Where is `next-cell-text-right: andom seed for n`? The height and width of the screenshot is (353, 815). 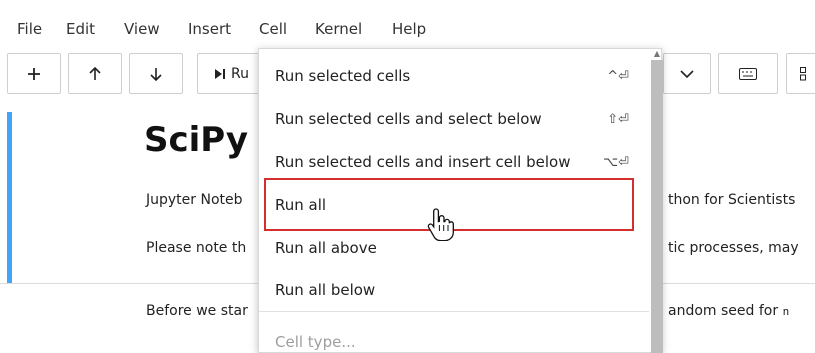
next-cell-text-right: andom seed for n is located at coordinates (728, 311).